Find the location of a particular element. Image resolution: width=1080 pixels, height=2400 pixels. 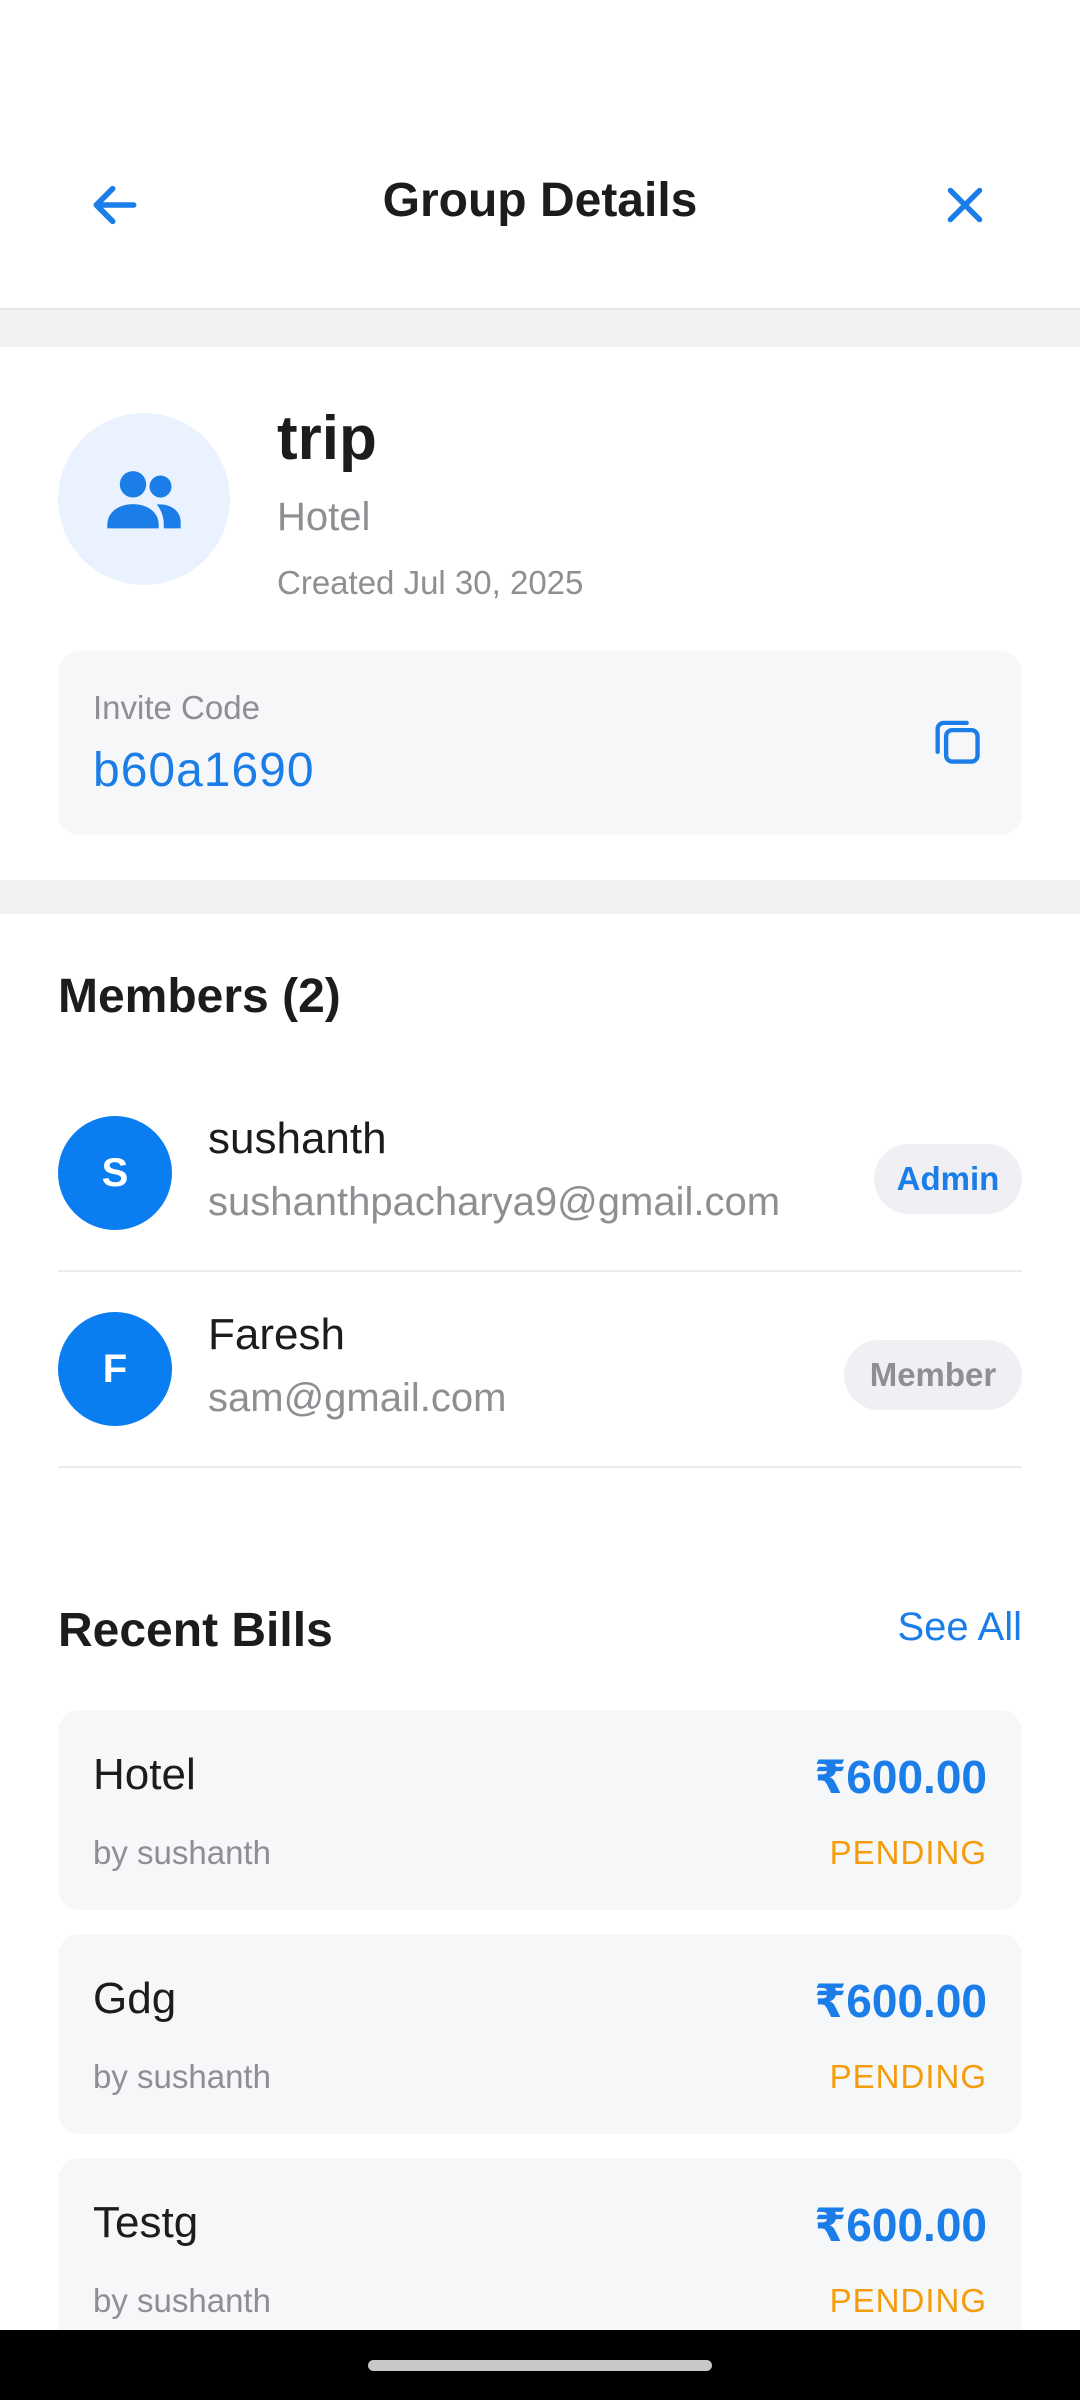

avatar: S is located at coordinates (115, 1173).